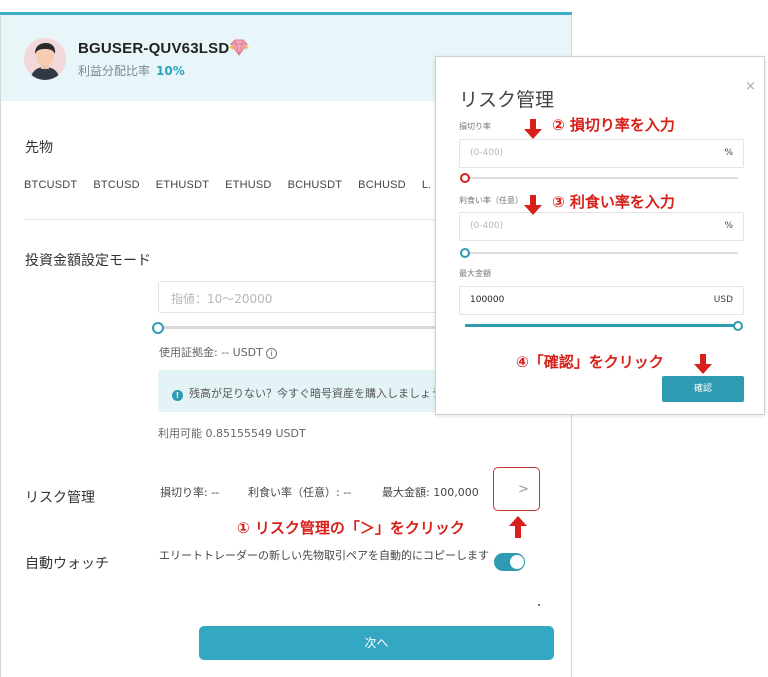 The height and width of the screenshot is (677, 768). What do you see at coordinates (601, 153) in the screenshot?
I see `stop-loss-input: (0-400) %` at bounding box center [601, 153].